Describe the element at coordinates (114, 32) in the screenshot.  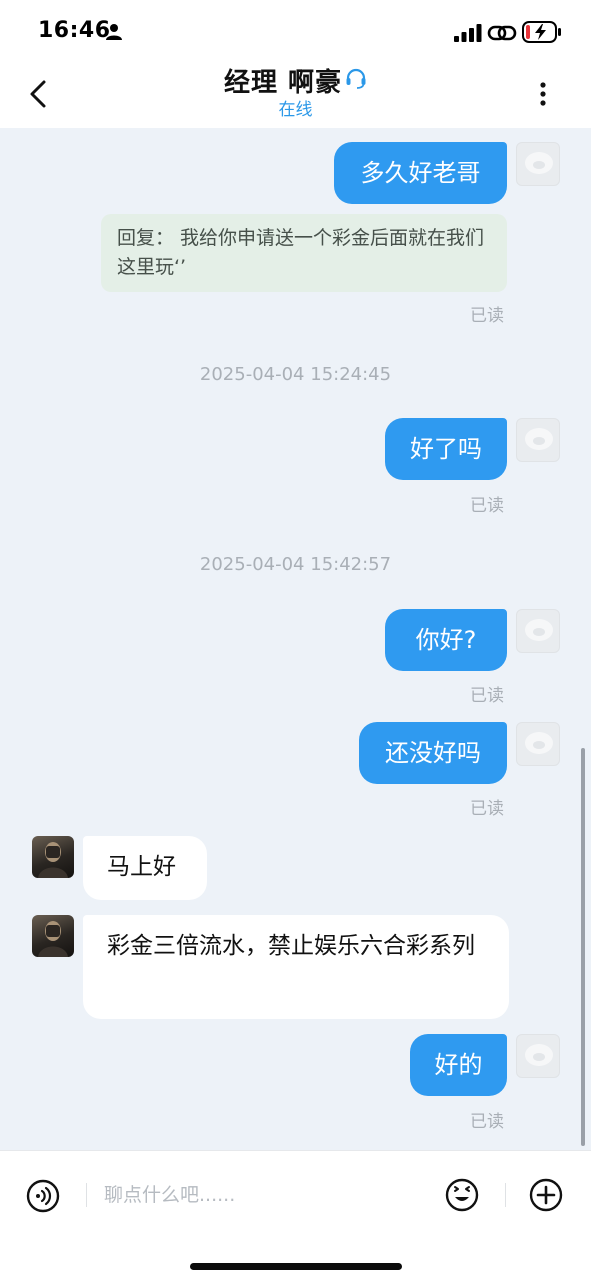
I see `person-icon` at that location.